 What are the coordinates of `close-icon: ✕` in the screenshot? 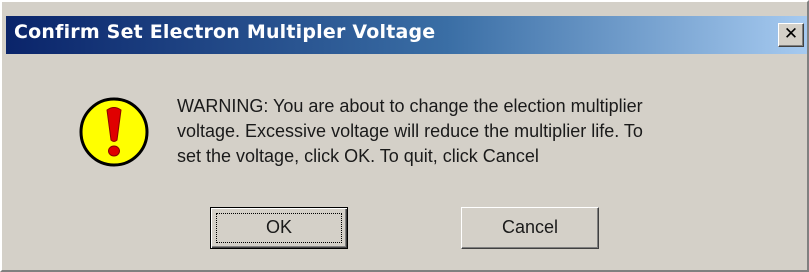 It's located at (791, 34).